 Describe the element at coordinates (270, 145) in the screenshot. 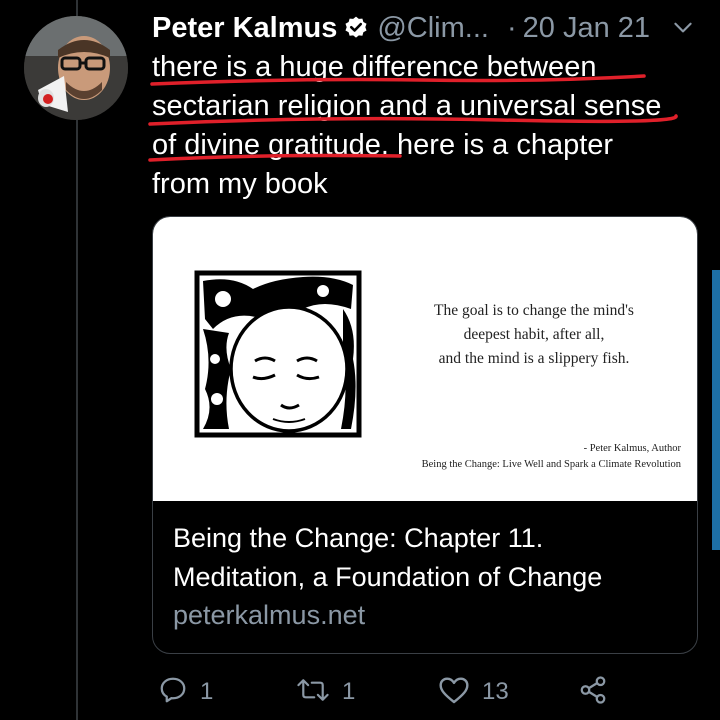

I see `tweet-text-line: of divine gratitude.` at that location.